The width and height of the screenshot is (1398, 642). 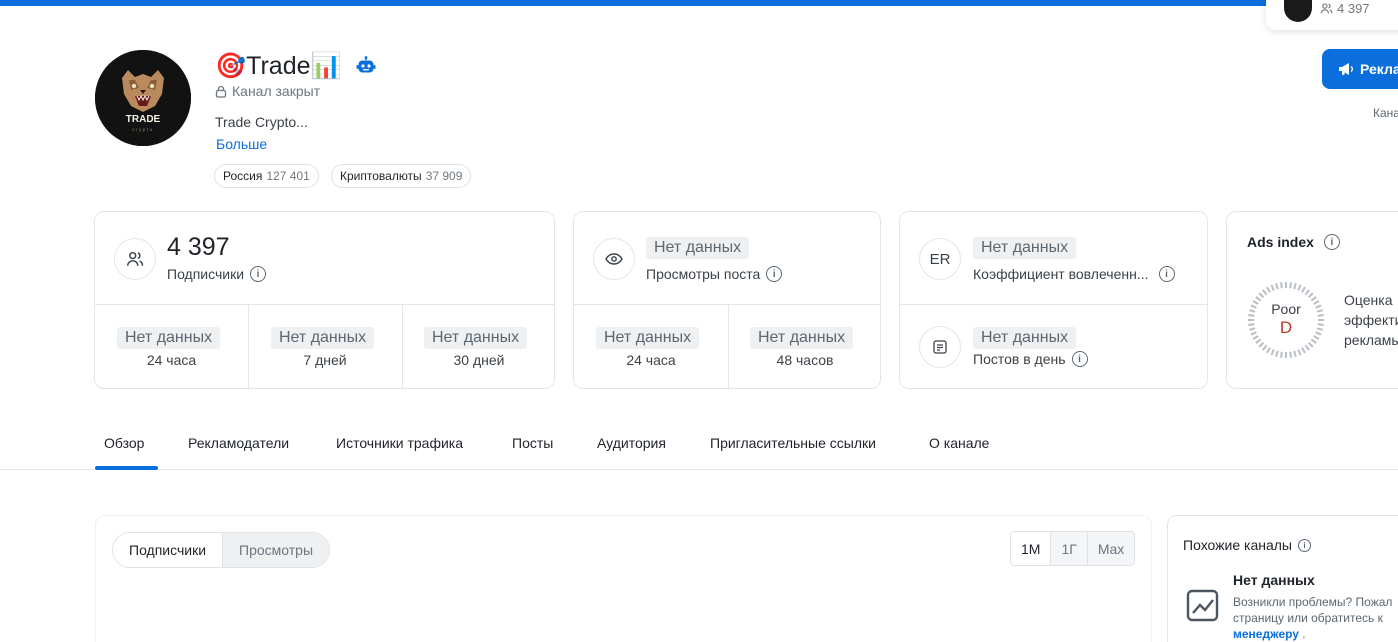 What do you see at coordinates (143, 98) in the screenshot?
I see `channel-avatar: TRADE crypto` at bounding box center [143, 98].